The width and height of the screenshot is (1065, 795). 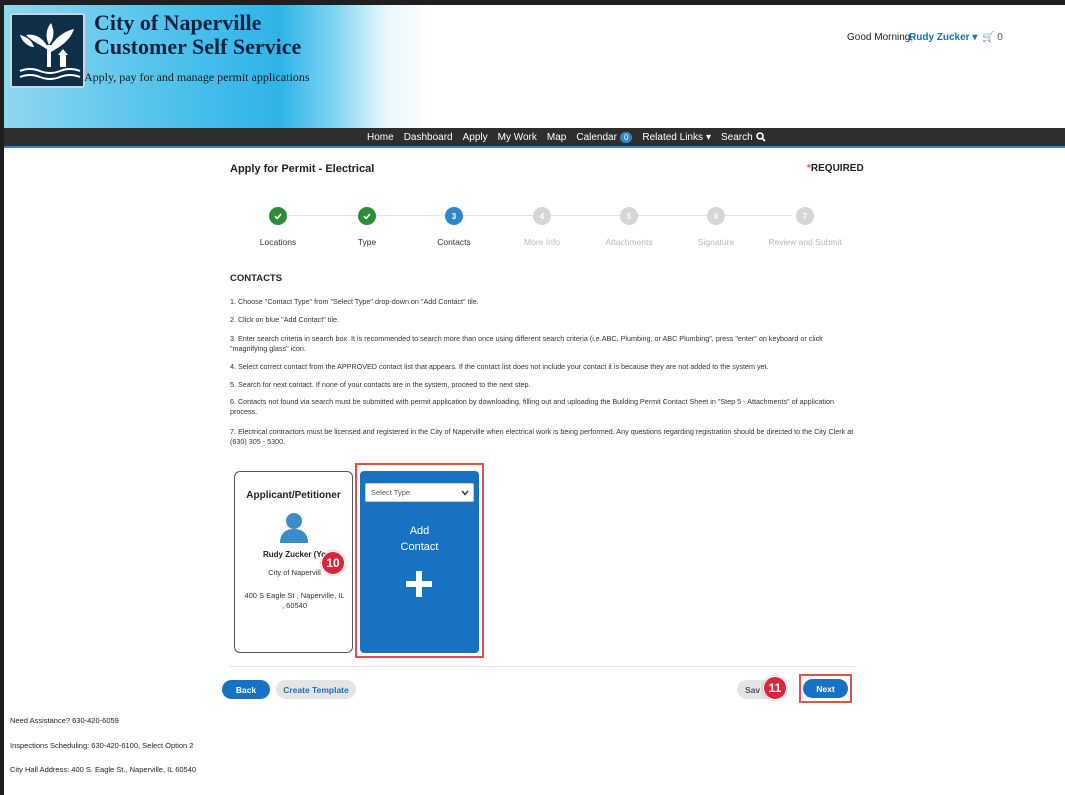 I want to click on next-button: Next, so click(x=825, y=688).